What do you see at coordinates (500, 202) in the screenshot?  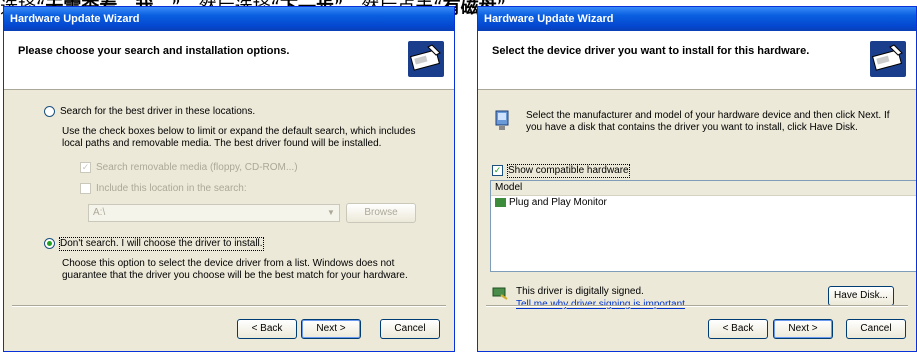 I see `monitor-icon` at bounding box center [500, 202].